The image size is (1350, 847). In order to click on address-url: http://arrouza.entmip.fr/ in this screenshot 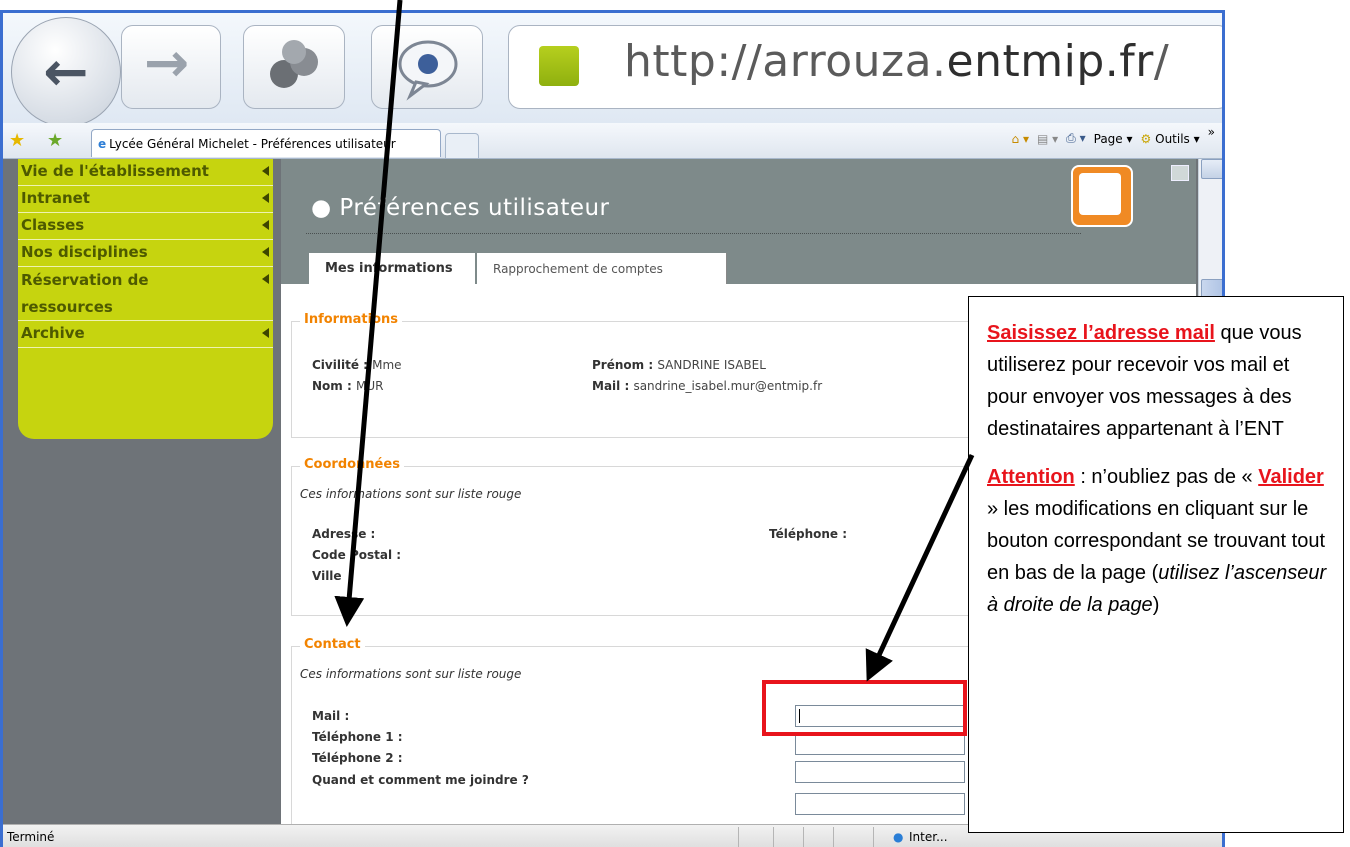, I will do `click(897, 61)`.